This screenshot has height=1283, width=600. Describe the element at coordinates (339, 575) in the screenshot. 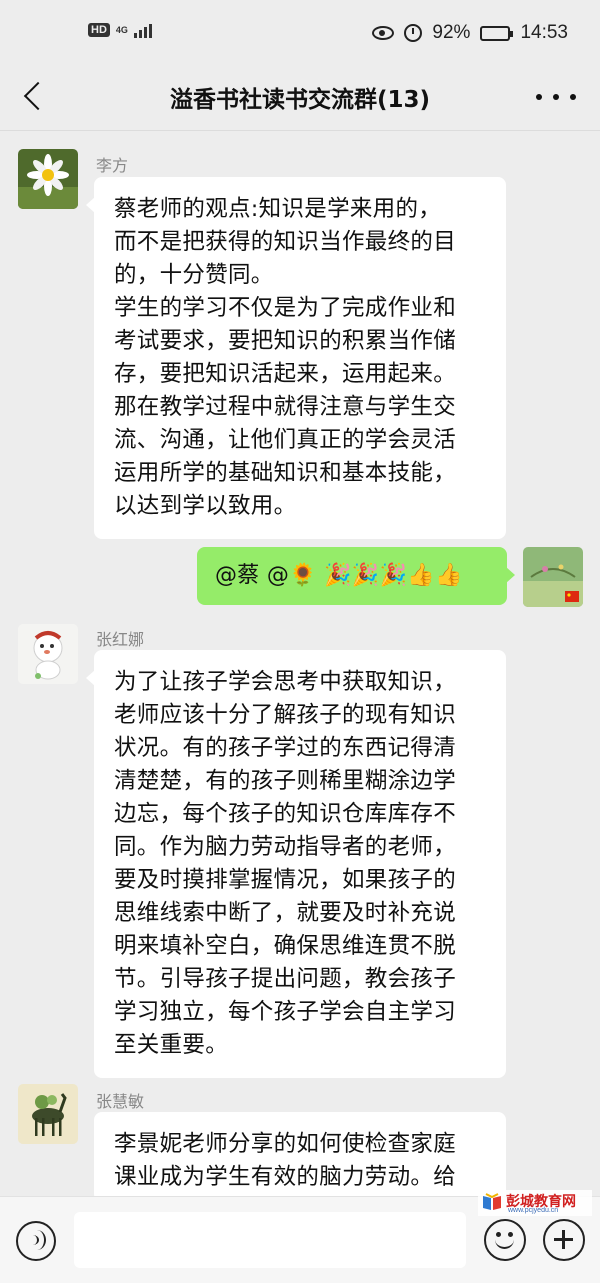

I see `message-text: @蔡 @🌻 🎉🎉🎉👍👍` at that location.